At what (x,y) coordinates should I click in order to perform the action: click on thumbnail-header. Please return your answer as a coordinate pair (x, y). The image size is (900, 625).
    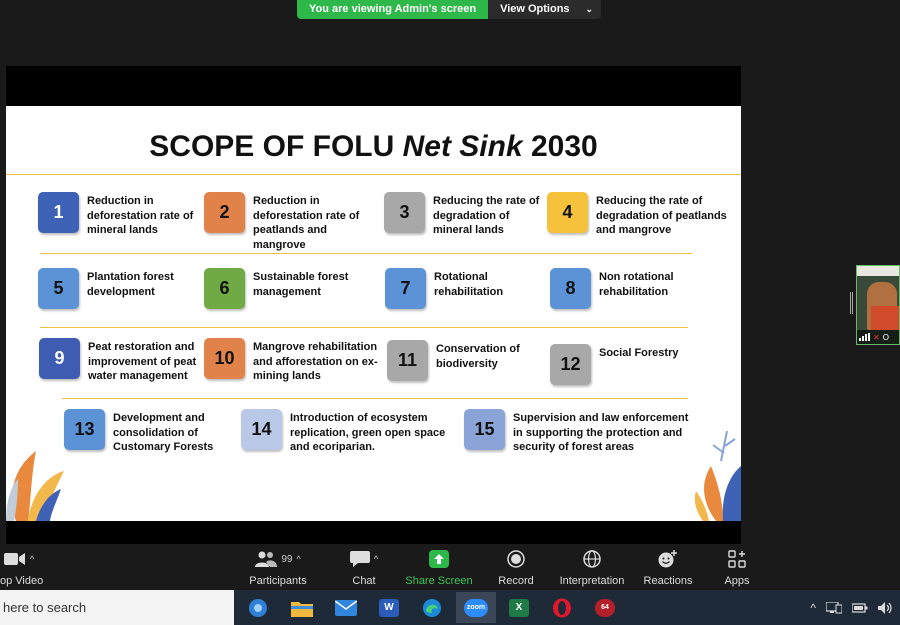
    Looking at the image, I should click on (878, 271).